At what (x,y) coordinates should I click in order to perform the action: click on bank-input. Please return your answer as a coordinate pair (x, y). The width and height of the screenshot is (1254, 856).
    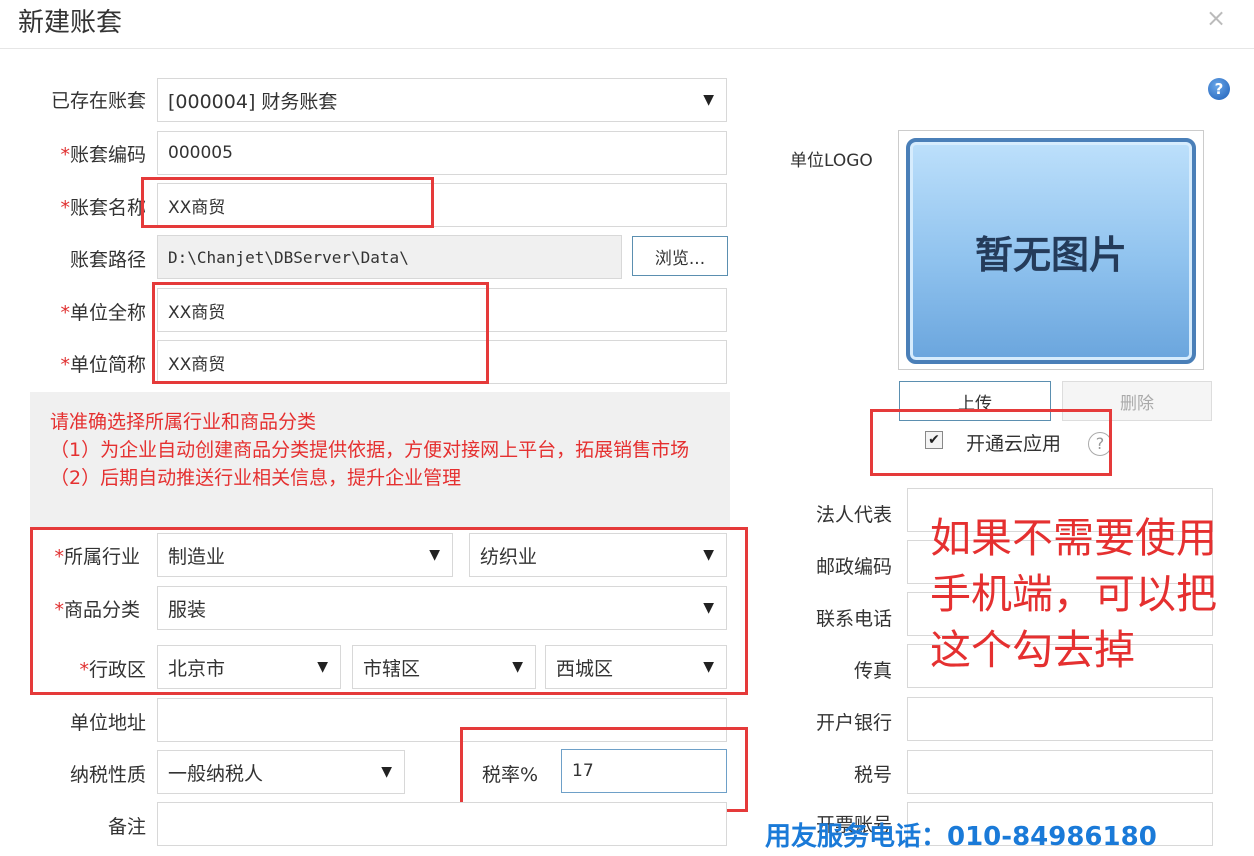
    Looking at the image, I should click on (1060, 719).